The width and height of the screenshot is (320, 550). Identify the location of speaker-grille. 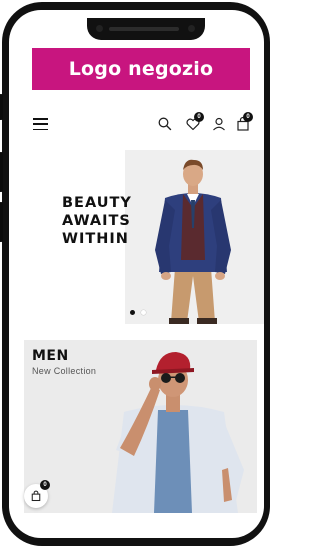
(144, 29).